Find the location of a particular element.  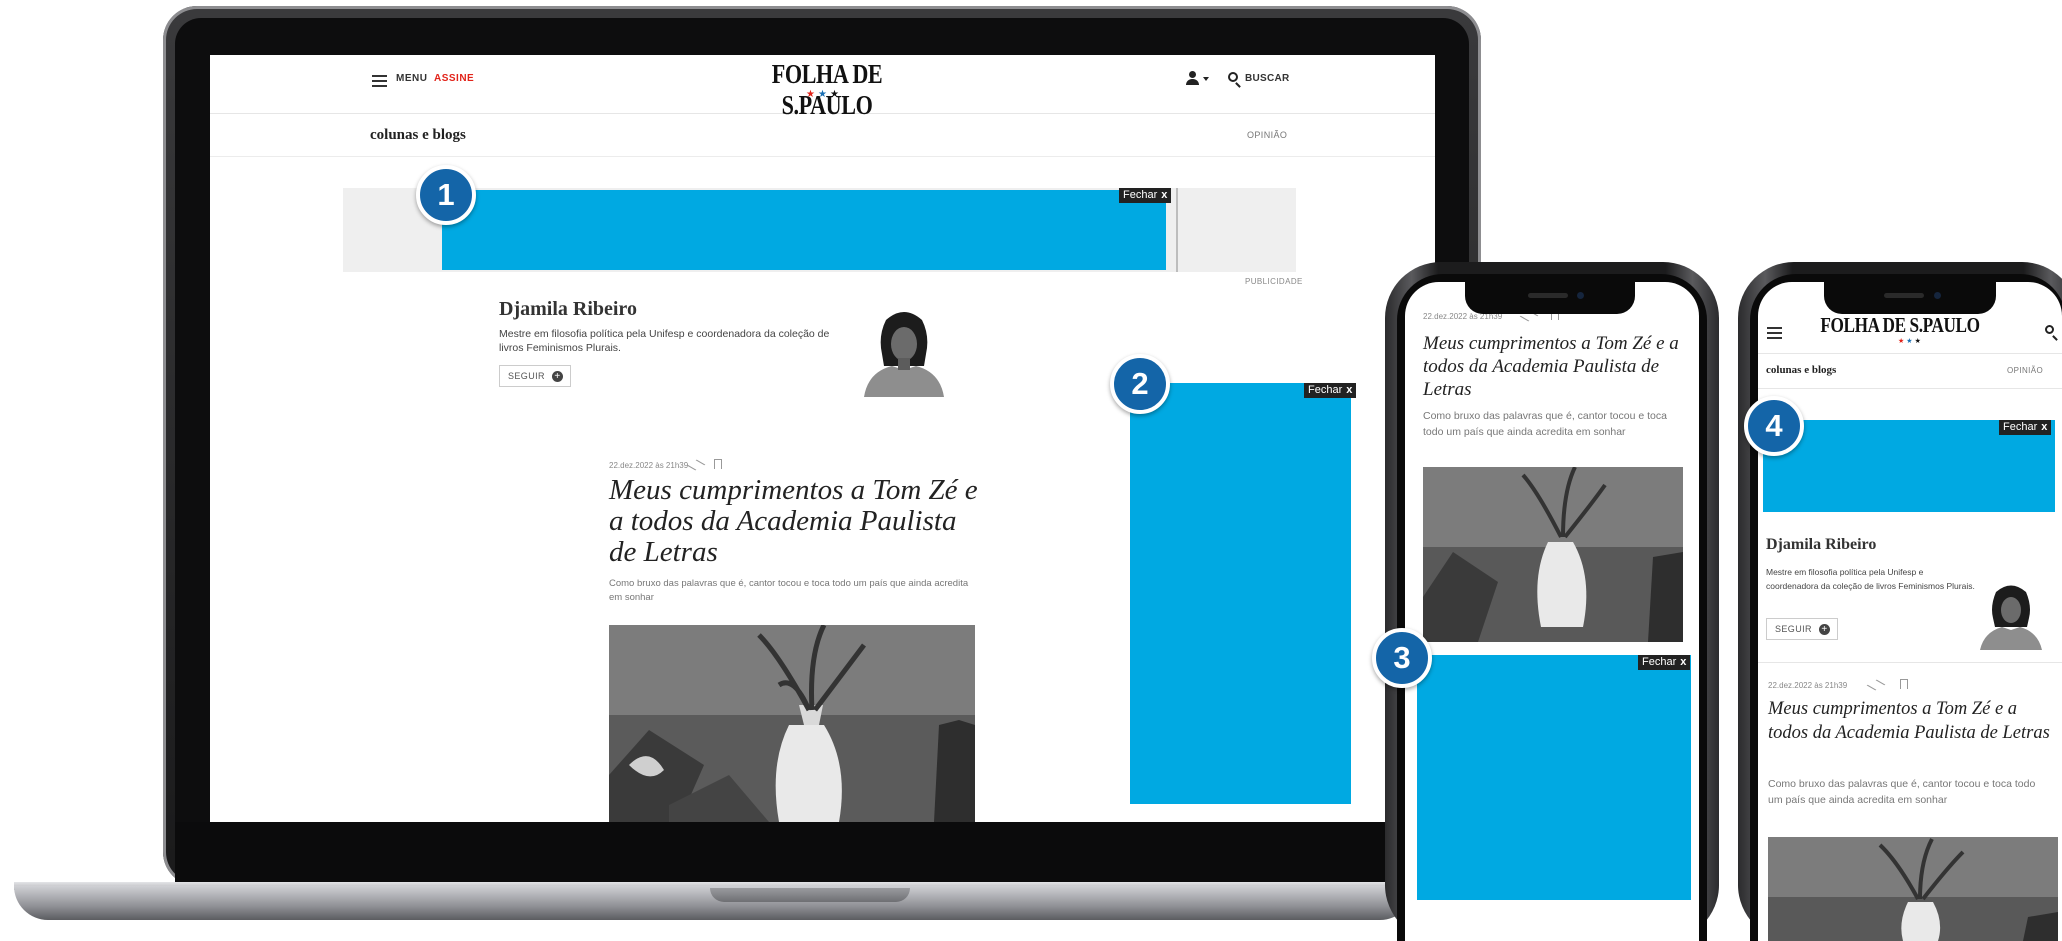

ad-divider is located at coordinates (1177, 230).